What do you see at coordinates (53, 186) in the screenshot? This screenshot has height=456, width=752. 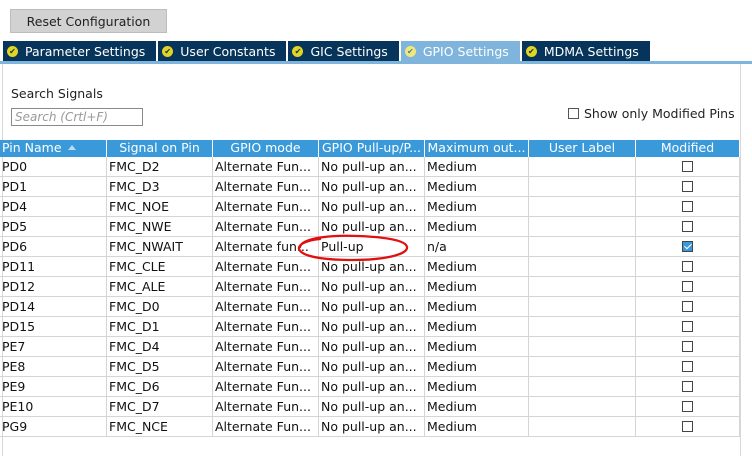 I see `pin-name-cell: PD1` at bounding box center [53, 186].